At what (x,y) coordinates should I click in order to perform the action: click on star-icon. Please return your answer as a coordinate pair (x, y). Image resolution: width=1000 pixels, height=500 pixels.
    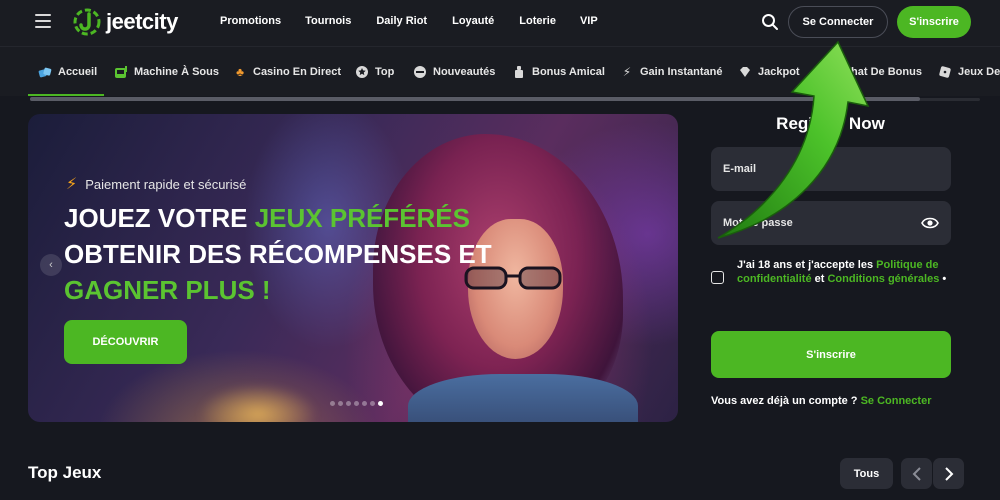
    Looking at the image, I should click on (362, 72).